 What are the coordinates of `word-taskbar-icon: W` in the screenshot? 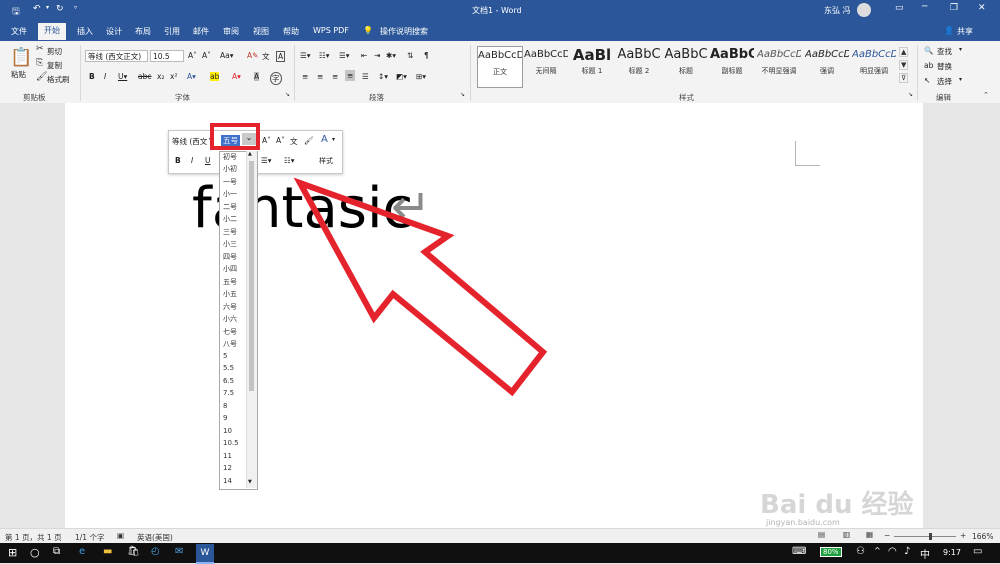 It's located at (205, 554).